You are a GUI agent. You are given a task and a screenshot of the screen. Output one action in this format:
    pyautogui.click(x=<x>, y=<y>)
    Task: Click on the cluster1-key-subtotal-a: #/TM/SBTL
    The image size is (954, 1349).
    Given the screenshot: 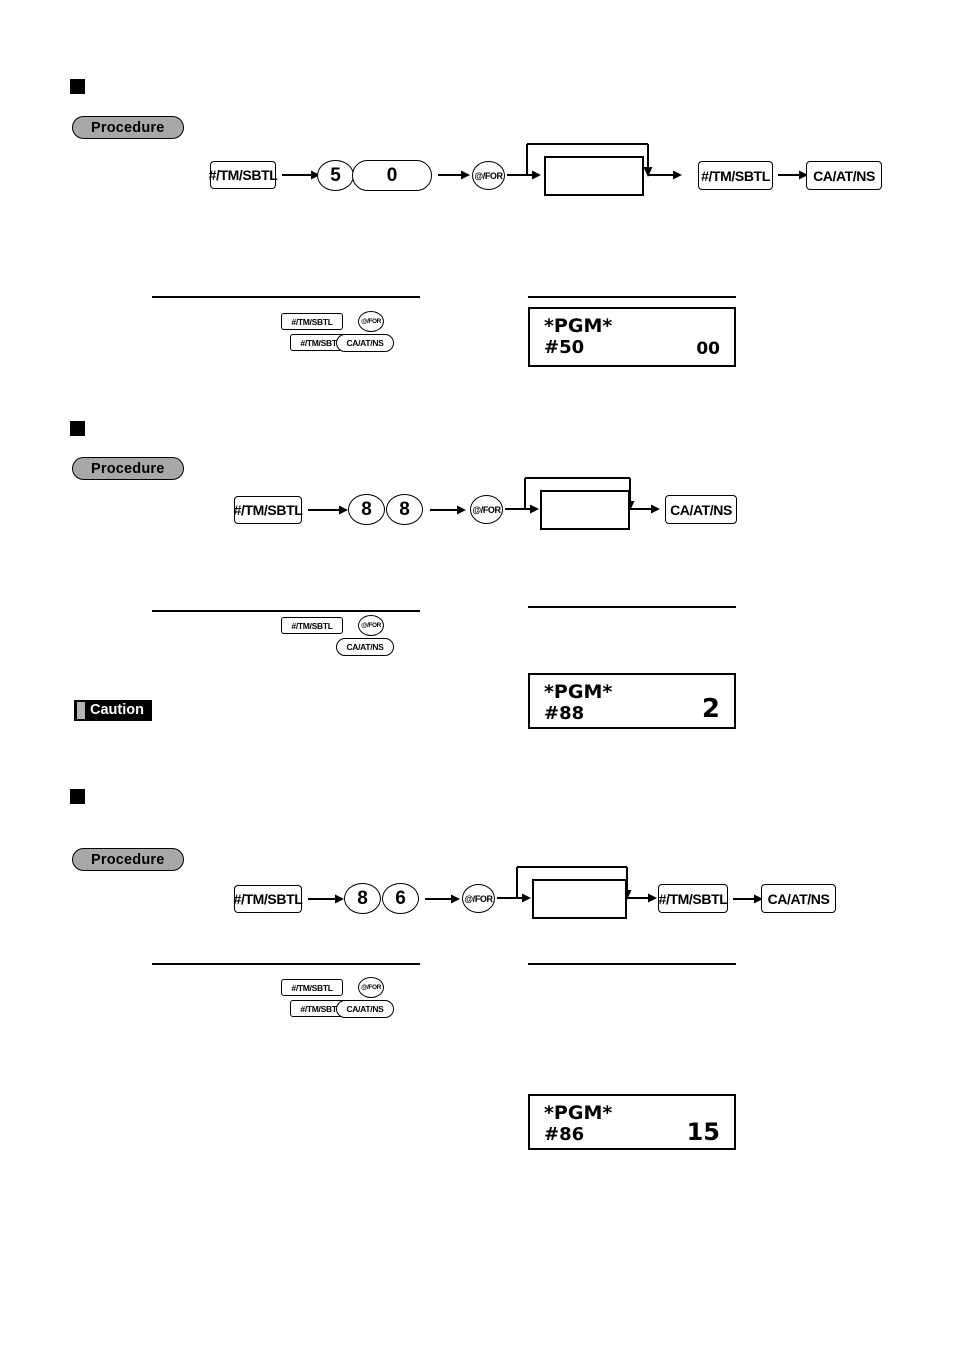 What is the action you would take?
    pyautogui.click(x=312, y=321)
    